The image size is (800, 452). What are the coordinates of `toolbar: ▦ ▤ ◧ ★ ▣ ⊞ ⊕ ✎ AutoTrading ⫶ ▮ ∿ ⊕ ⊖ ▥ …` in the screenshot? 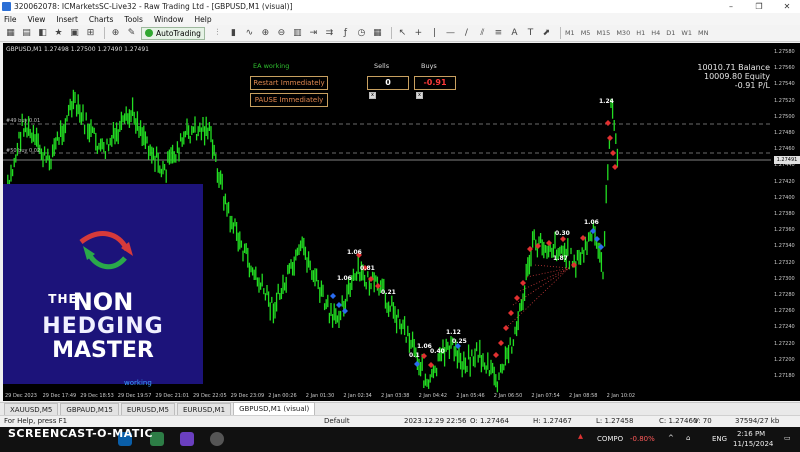 It's located at (400, 33).